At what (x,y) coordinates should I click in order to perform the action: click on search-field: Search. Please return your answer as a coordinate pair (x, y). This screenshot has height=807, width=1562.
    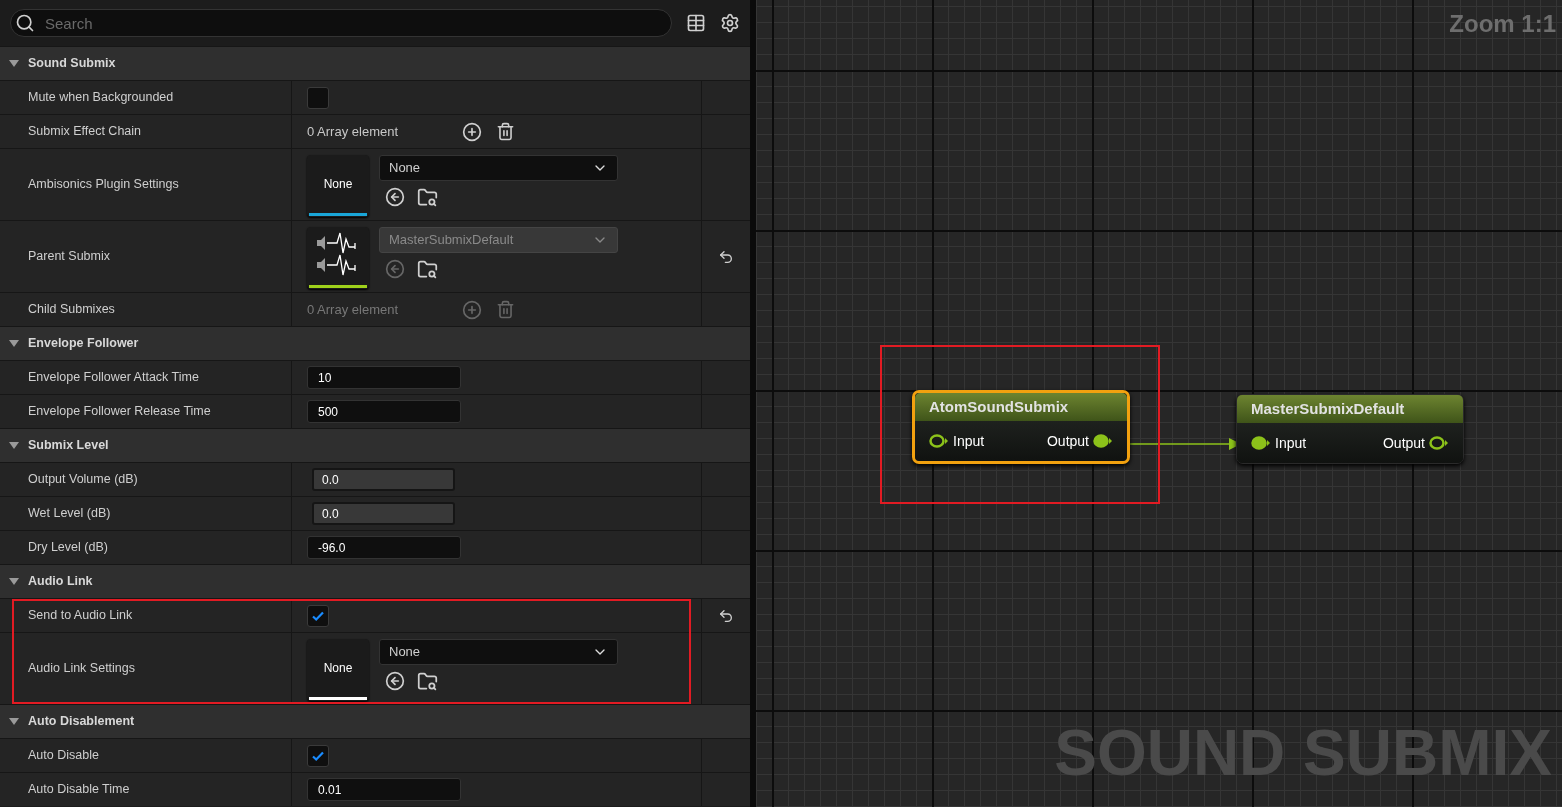
    Looking at the image, I should click on (341, 23).